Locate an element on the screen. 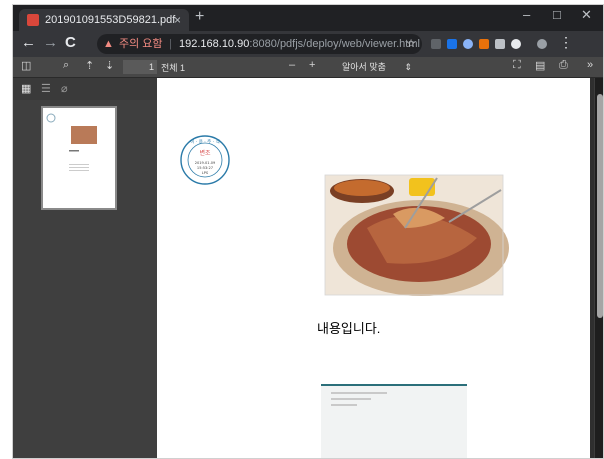  presentation-mode-icon: ⛶ is located at coordinates (517, 65).